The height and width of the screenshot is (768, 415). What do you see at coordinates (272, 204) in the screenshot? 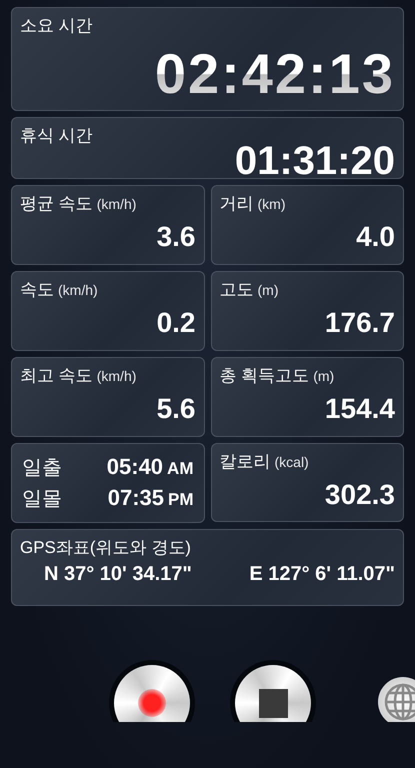
I see `unit-label: (km)` at bounding box center [272, 204].